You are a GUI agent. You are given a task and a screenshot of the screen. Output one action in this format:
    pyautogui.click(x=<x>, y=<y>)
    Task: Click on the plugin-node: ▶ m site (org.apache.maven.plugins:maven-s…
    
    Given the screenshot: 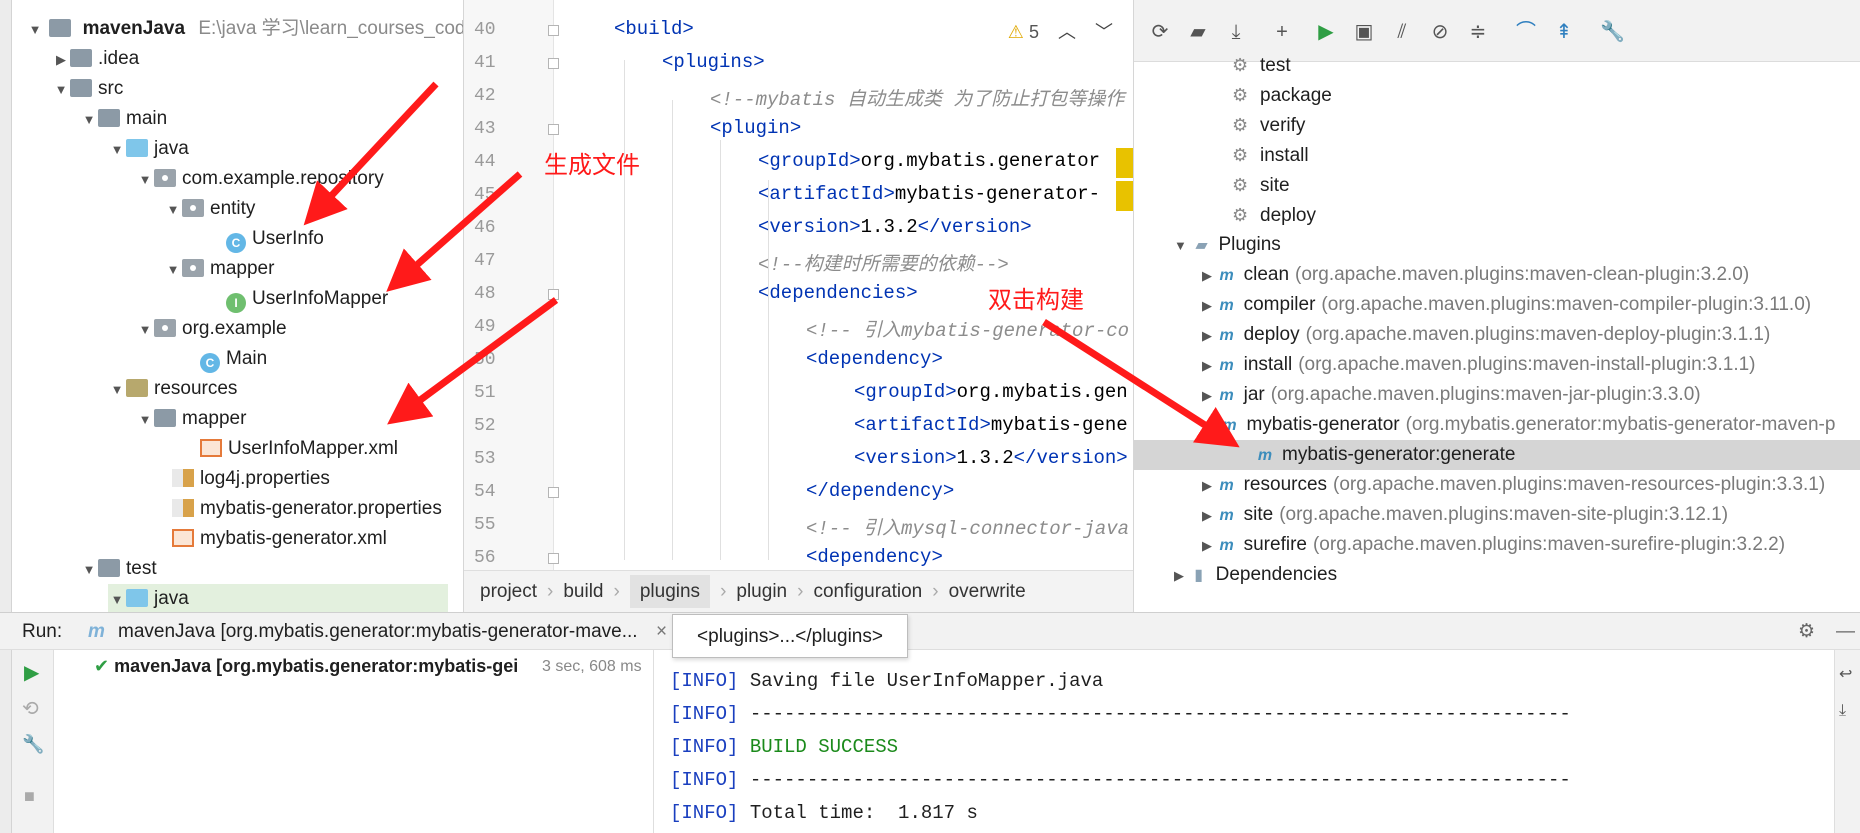 What is the action you would take?
    pyautogui.click(x=1465, y=515)
    